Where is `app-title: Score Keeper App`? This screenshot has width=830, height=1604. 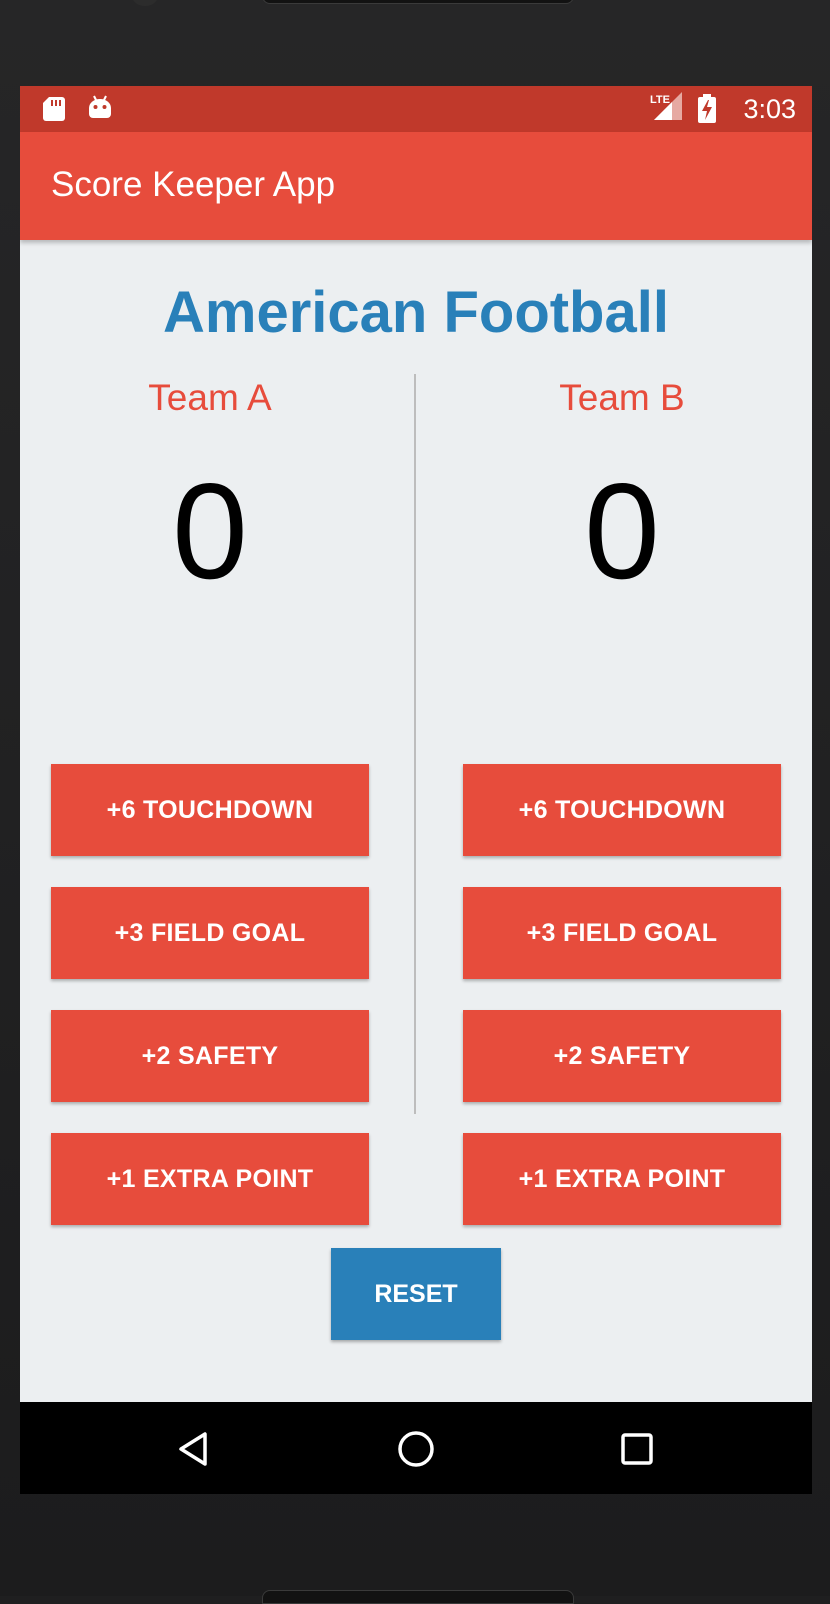
app-title: Score Keeper App is located at coordinates (193, 184).